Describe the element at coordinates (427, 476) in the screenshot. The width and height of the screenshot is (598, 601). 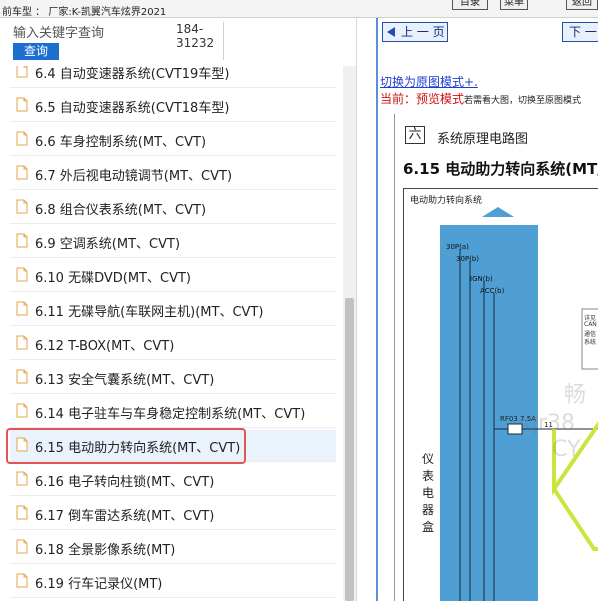
I see `fuse-box-char: 表` at that location.